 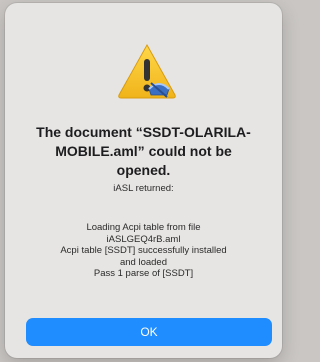 I want to click on title-line-1: The document “SSDT-OLARILA-, so click(x=143, y=132).